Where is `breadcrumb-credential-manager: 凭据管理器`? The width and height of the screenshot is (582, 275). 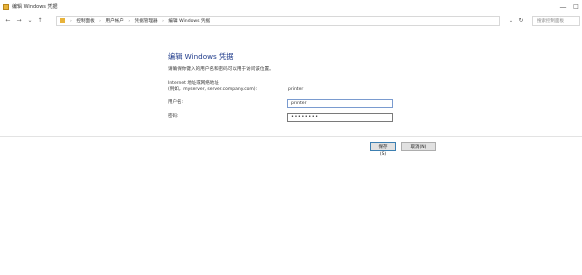 breadcrumb-credential-manager: 凭据管理器 is located at coordinates (146, 21).